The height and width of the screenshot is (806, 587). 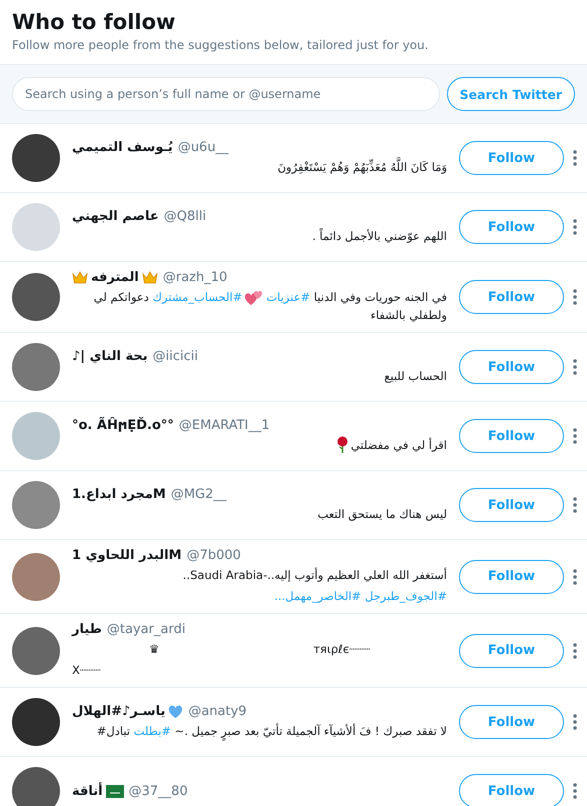 I want to click on hearts-icon, so click(x=254, y=298).